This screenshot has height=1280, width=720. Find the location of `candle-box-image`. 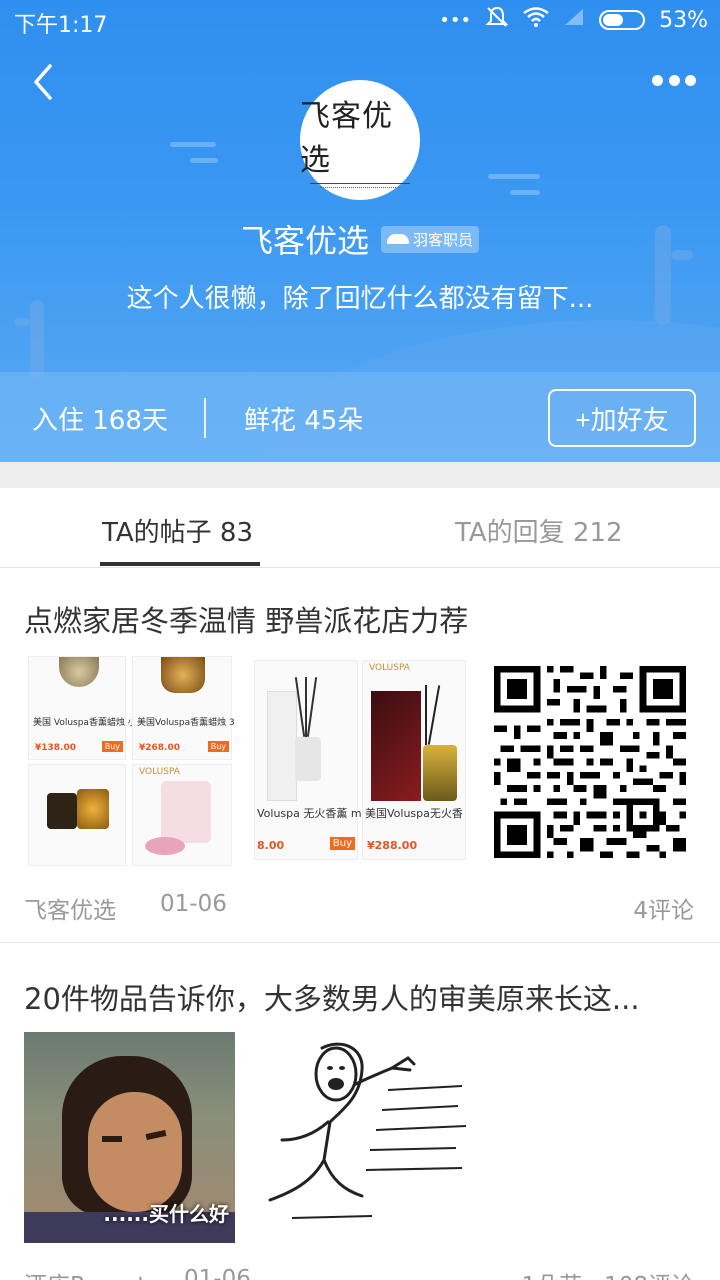

candle-box-image is located at coordinates (62, 811).